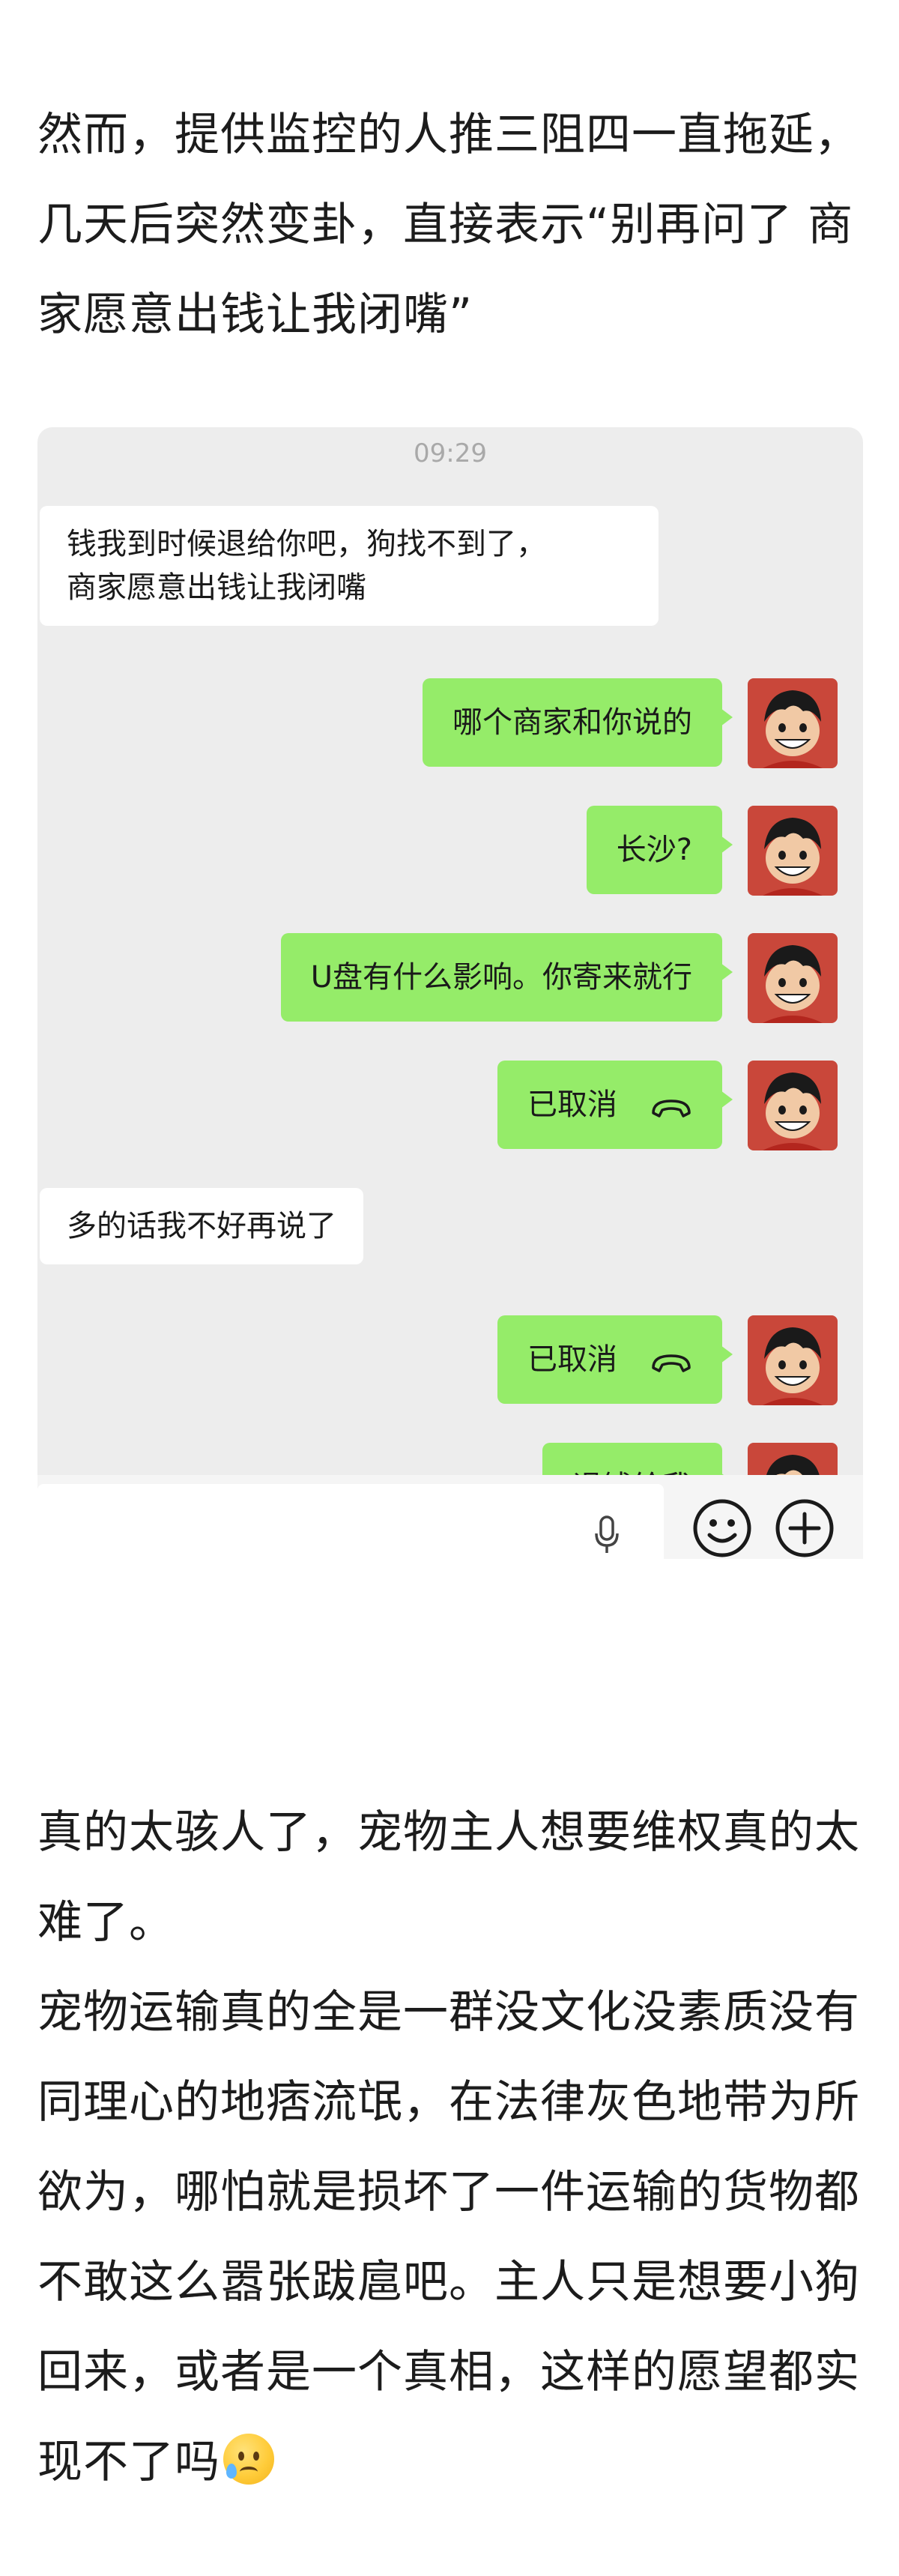 Image resolution: width=899 pixels, height=2576 pixels. I want to click on outgoing-message: 长沙?, so click(659, 850).